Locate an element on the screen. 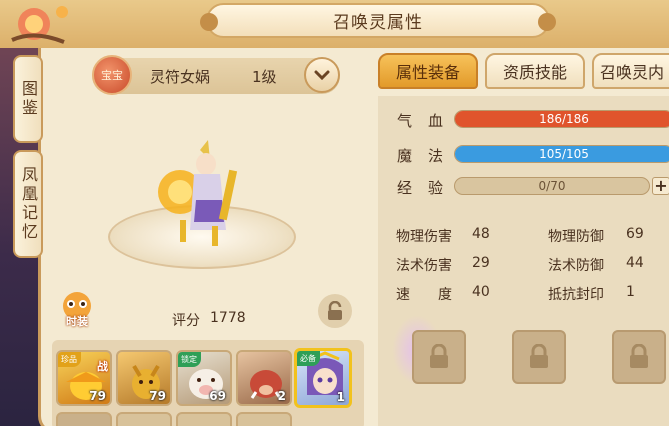 The image size is (669, 426). attr-physical-defense-label: 物理防御 is located at coordinates (576, 237).